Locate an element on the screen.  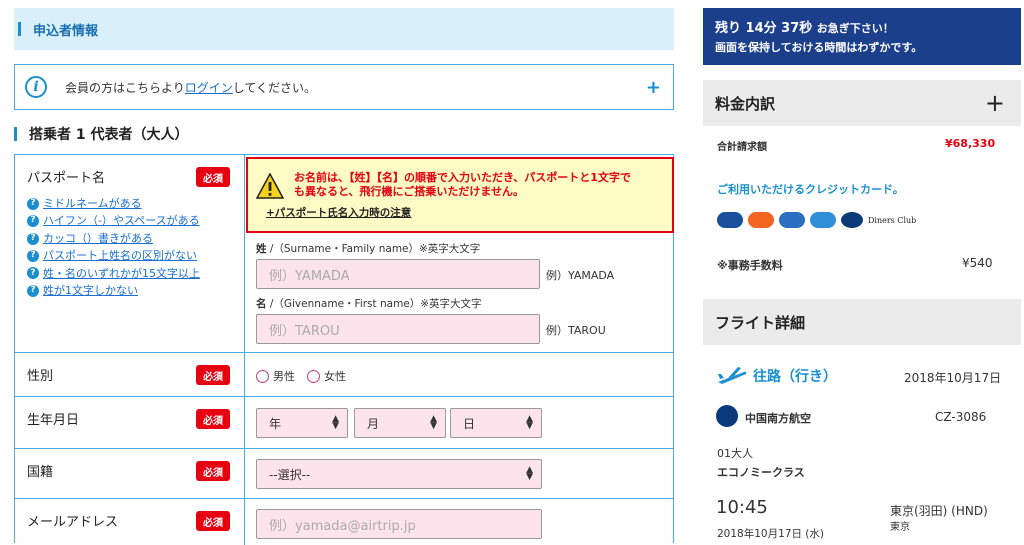
given-name-input: 例）TAROU is located at coordinates (398, 329).